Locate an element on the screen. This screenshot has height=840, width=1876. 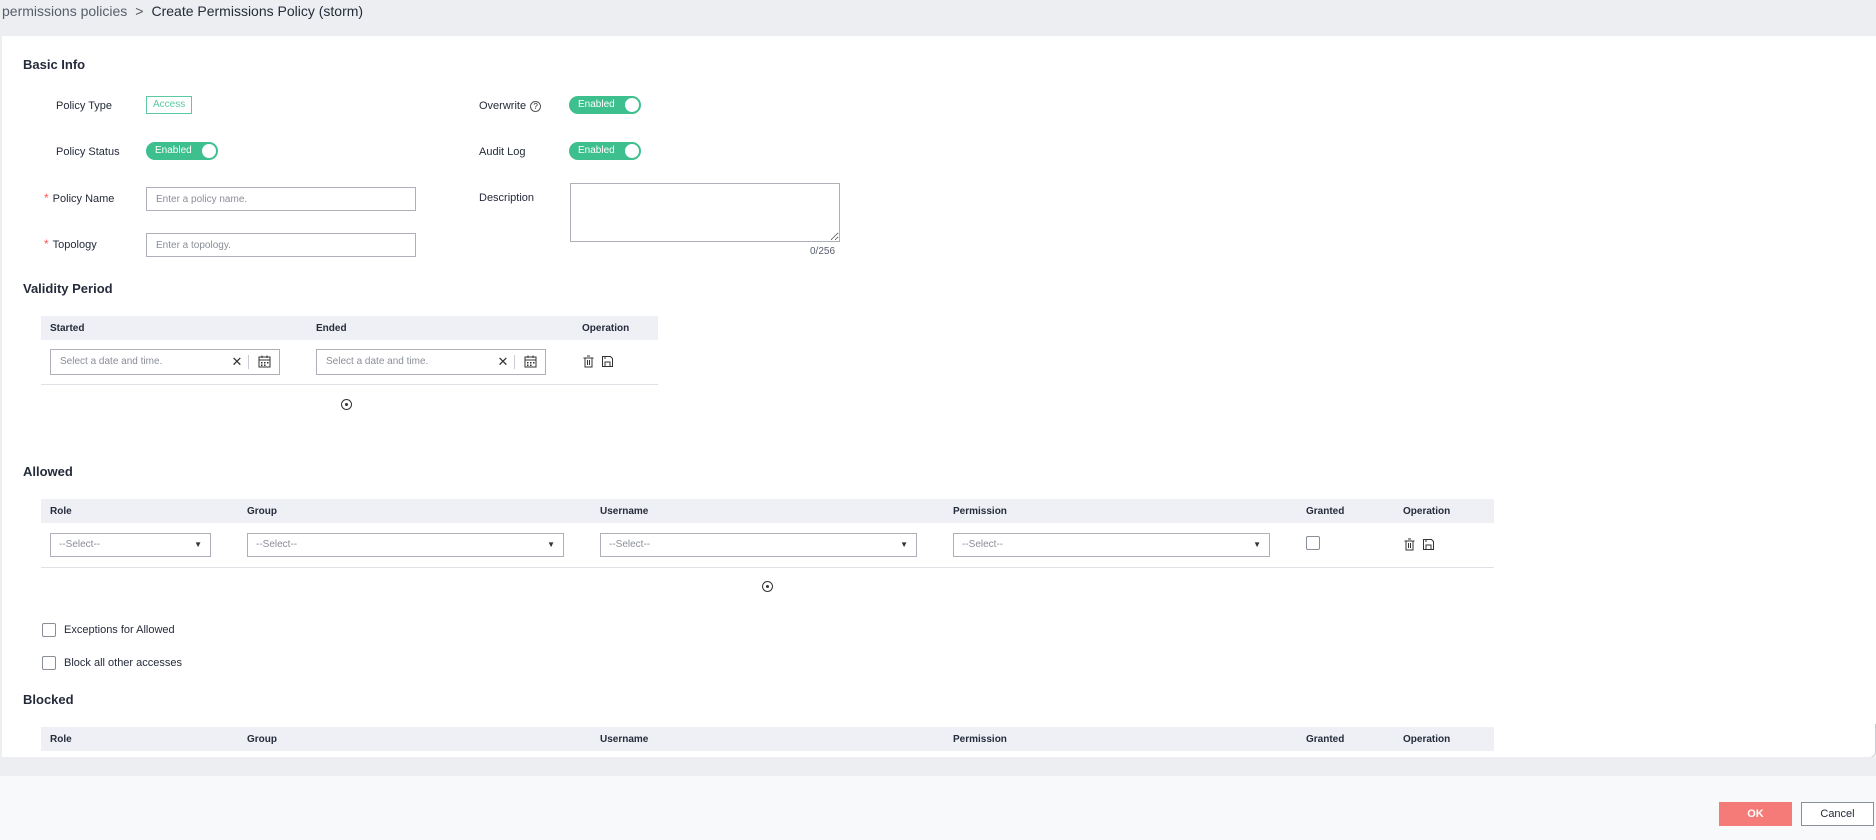
add-allowed-row-icon is located at coordinates (767, 586).